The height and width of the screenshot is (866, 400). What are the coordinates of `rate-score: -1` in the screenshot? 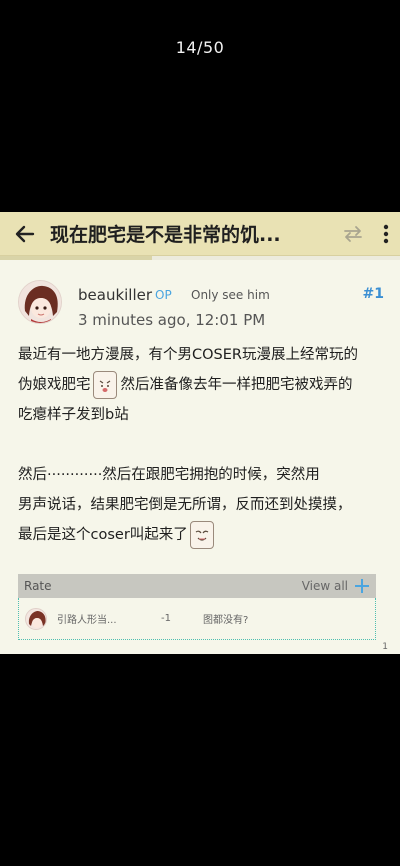 It's located at (166, 618).